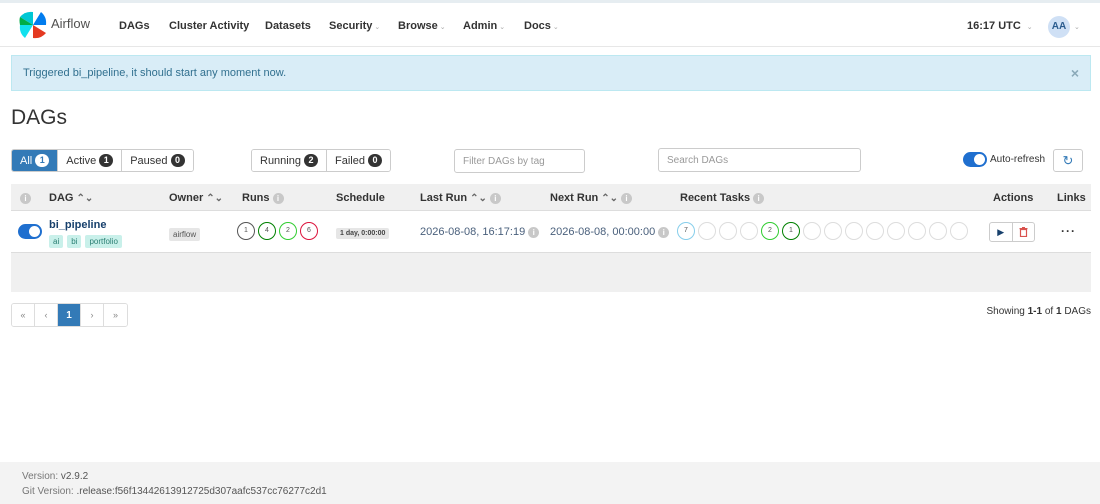  Describe the element at coordinates (288, 26) in the screenshot. I see `nav-datasets: Datasets` at that location.